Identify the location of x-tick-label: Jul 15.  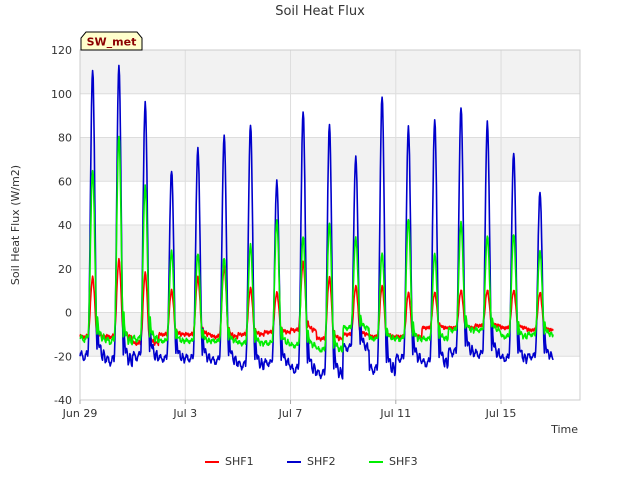
(501, 413).